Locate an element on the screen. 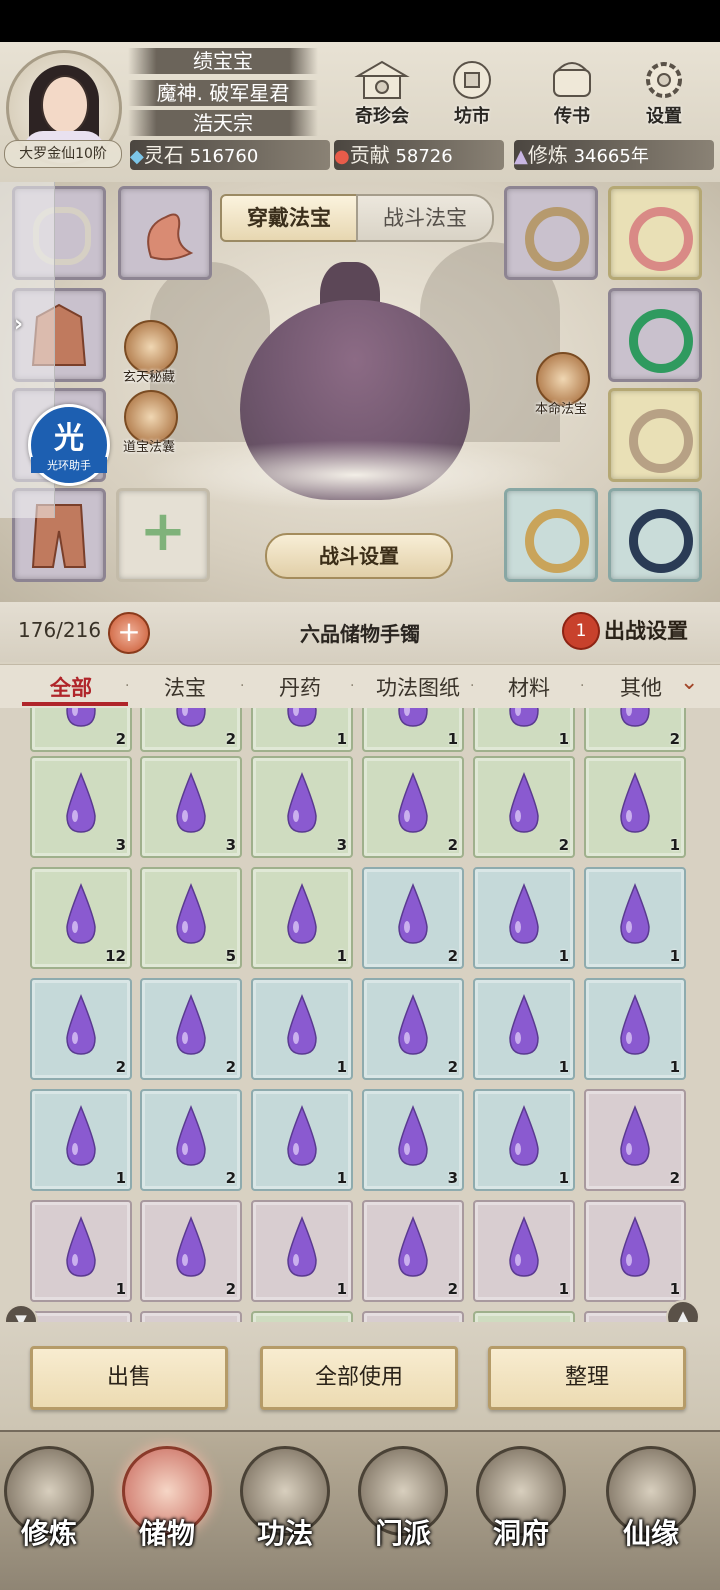 Image resolution: width=720 pixels, height=1590 pixels. sell-button: 出售 is located at coordinates (129, 1378).